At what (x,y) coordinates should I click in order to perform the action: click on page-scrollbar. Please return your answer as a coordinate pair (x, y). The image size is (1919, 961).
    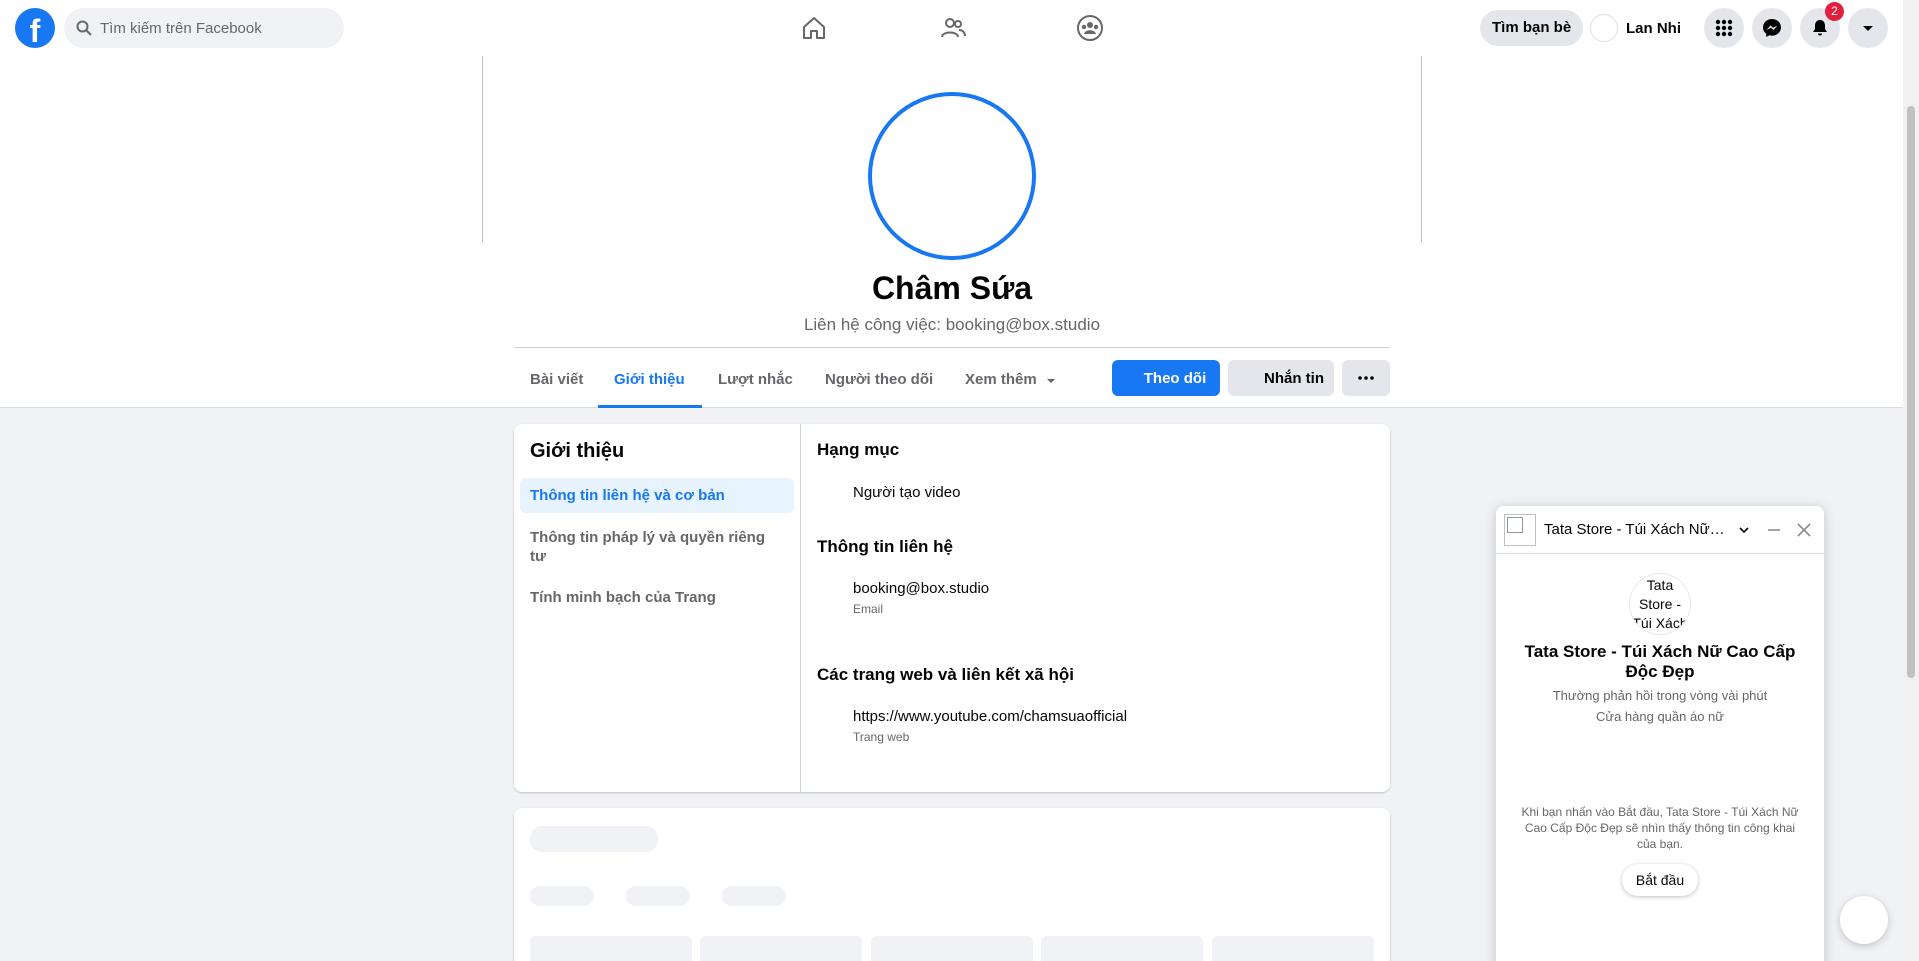
    Looking at the image, I should click on (1911, 480).